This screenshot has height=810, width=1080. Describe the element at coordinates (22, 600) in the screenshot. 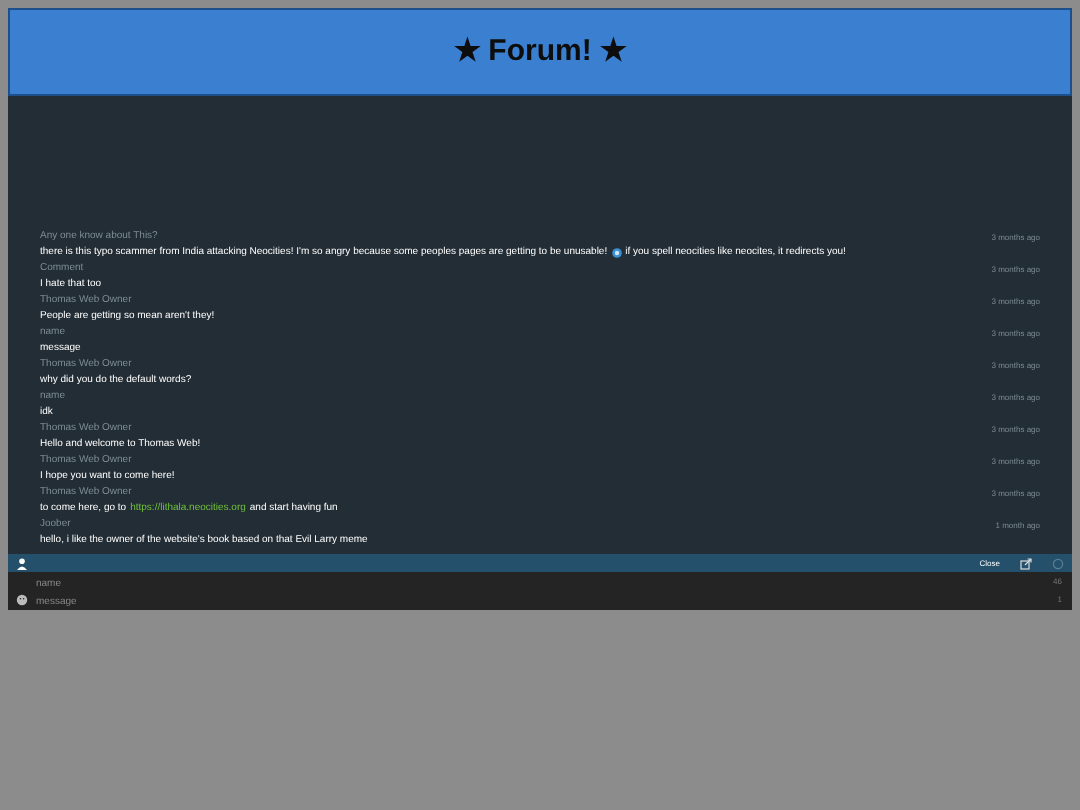

I see `smiley-icon` at that location.